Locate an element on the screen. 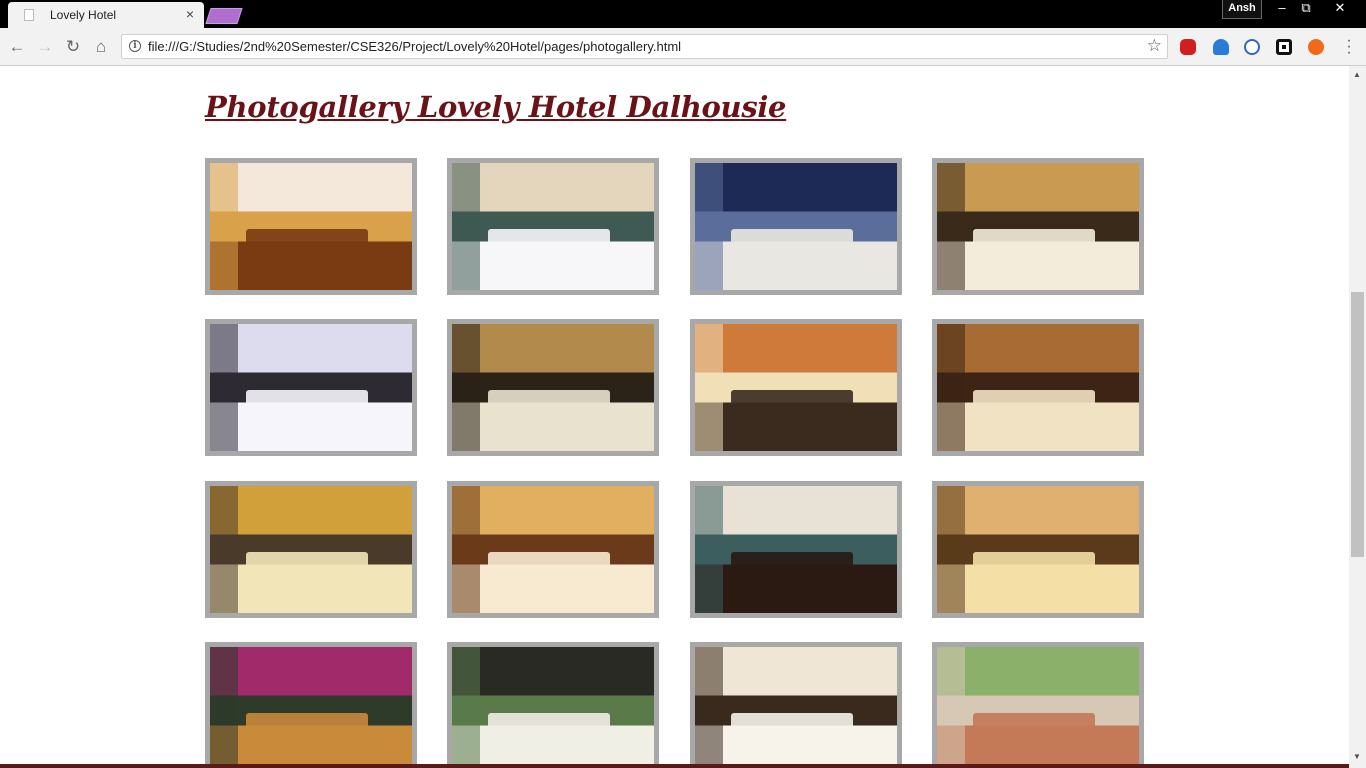 The width and height of the screenshot is (1366, 768). profile-button: Ansh is located at coordinates (1242, 9).